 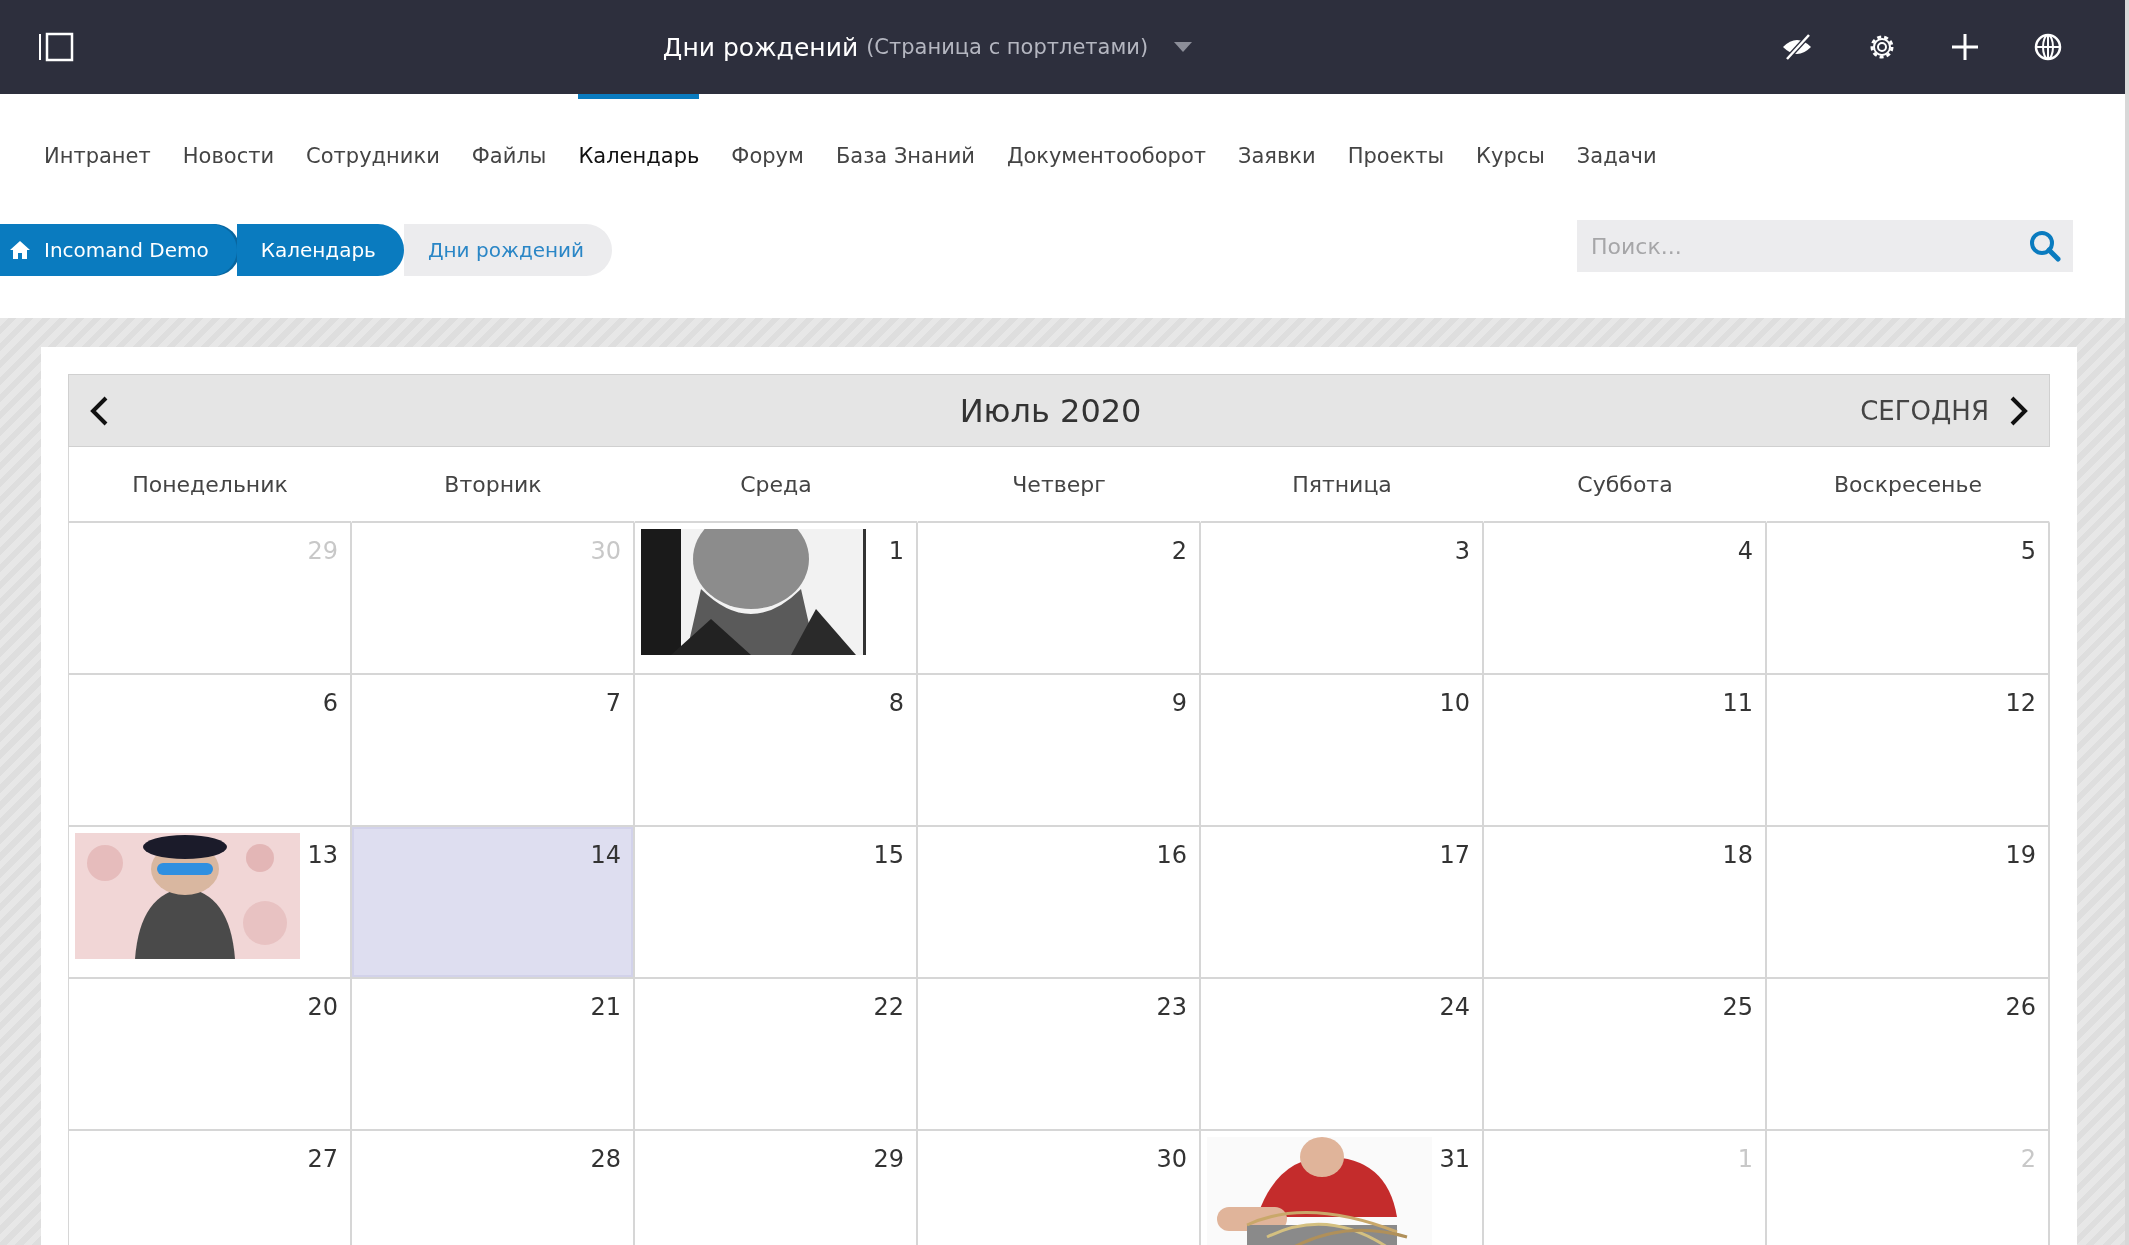 I want to click on day-cell: 3, so click(x=1342, y=599).